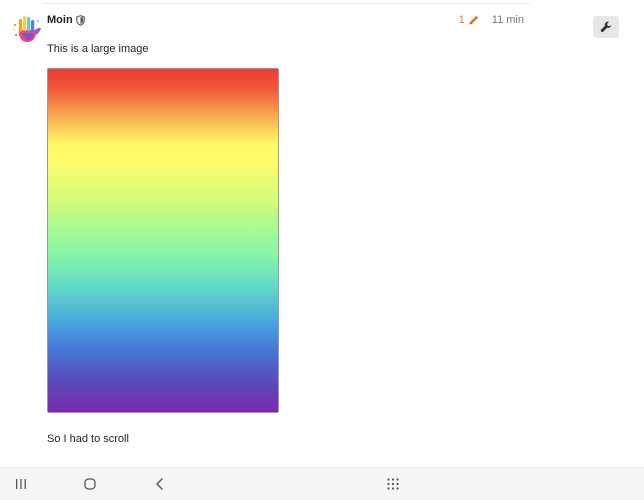 This screenshot has height=500, width=644. What do you see at coordinates (322, 483) in the screenshot?
I see `system-nav-bar` at bounding box center [322, 483].